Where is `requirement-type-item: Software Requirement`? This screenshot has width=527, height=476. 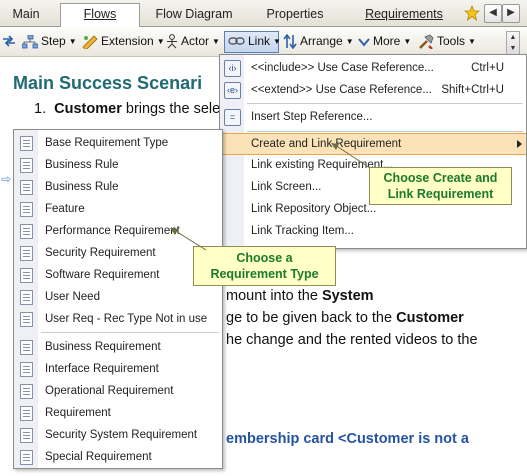 requirement-type-item: Software Requirement is located at coordinates (118, 275).